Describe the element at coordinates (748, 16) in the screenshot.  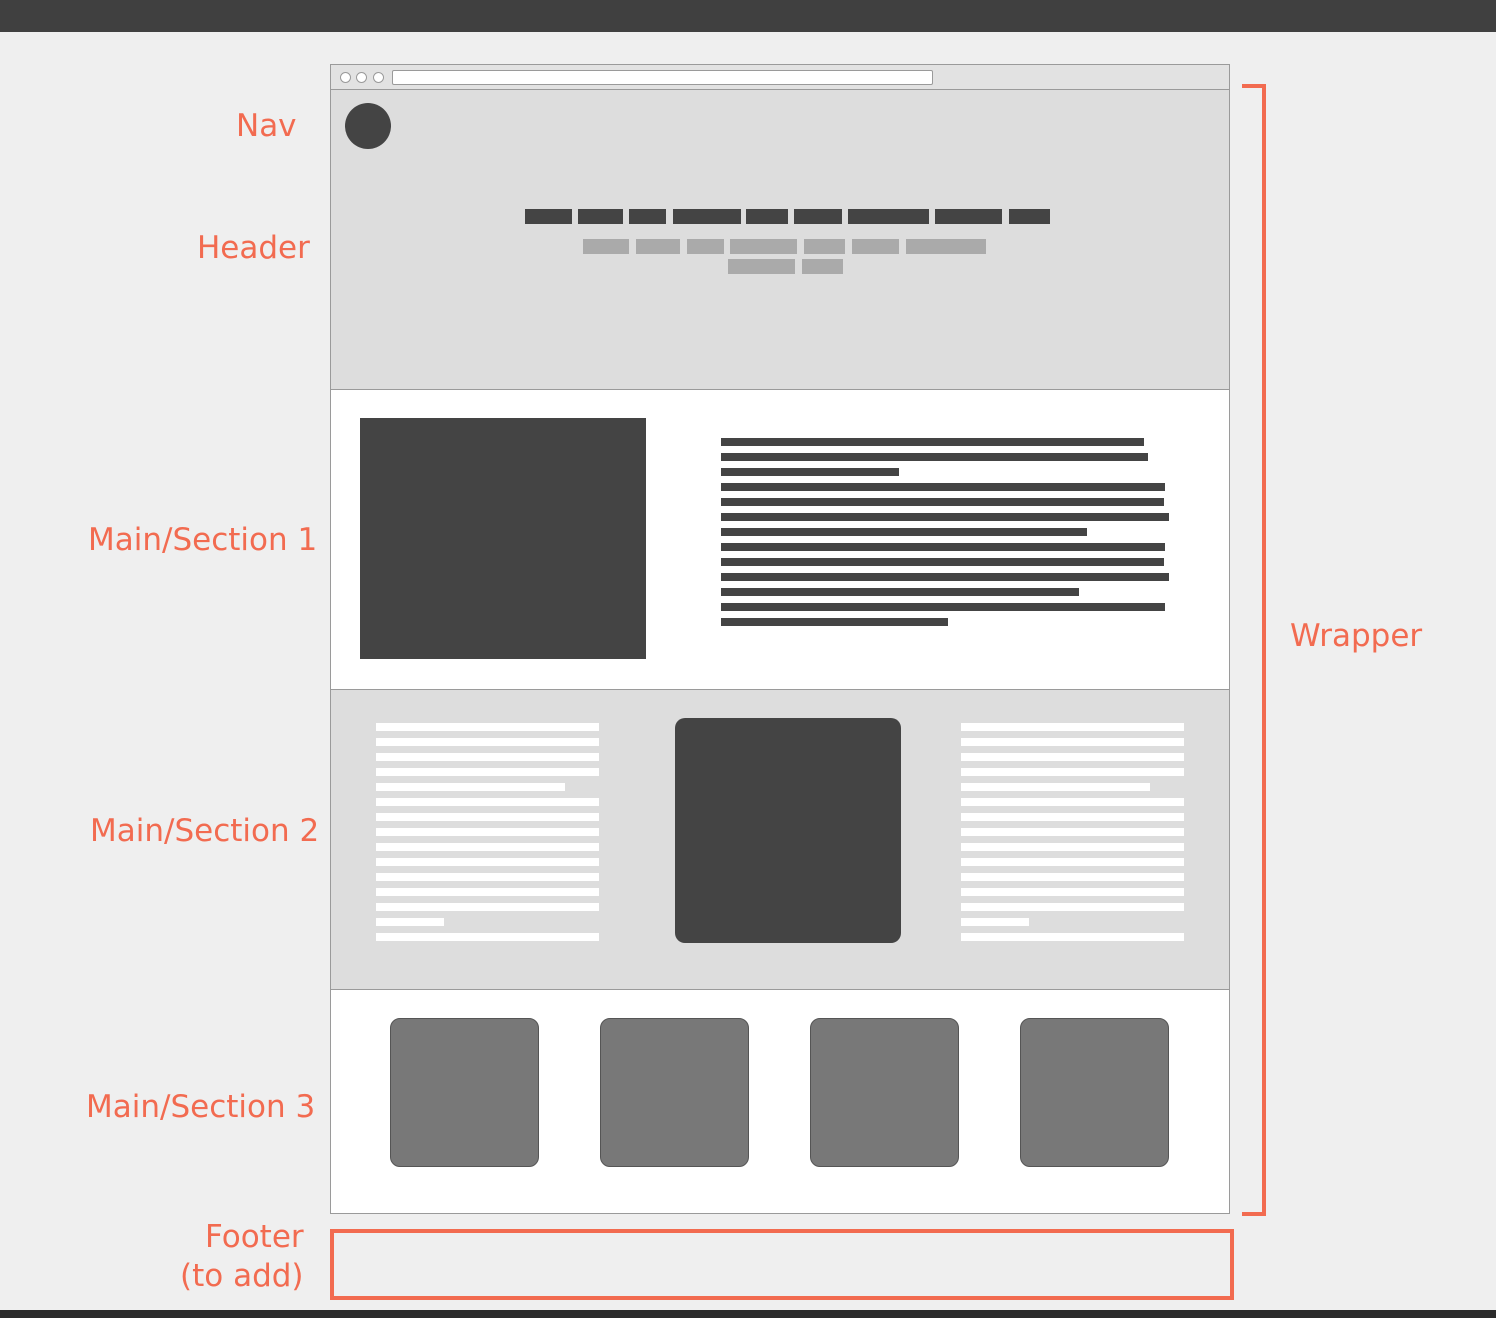
I see `top-app-bar` at that location.